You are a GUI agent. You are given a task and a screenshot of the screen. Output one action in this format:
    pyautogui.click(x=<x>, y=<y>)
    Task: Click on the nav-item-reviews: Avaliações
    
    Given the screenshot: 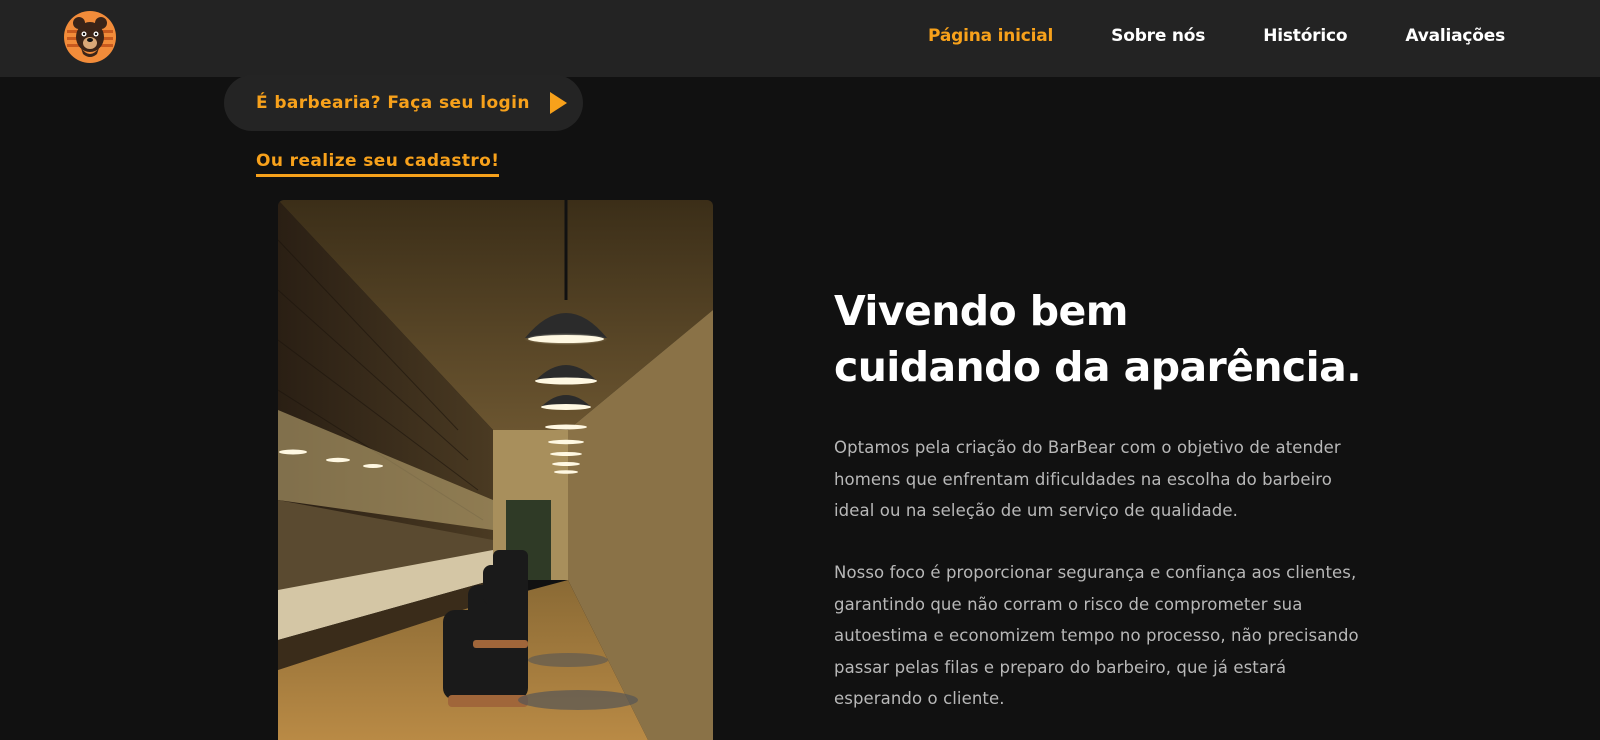 What is the action you would take?
    pyautogui.click(x=1455, y=36)
    